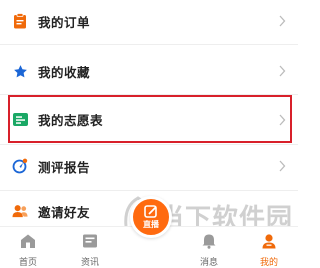  I want to click on live-label: 直播, so click(151, 224).